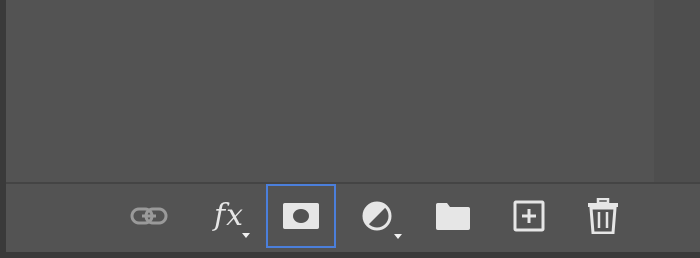 The width and height of the screenshot is (700, 258). I want to click on link-layers-button, so click(149, 216).